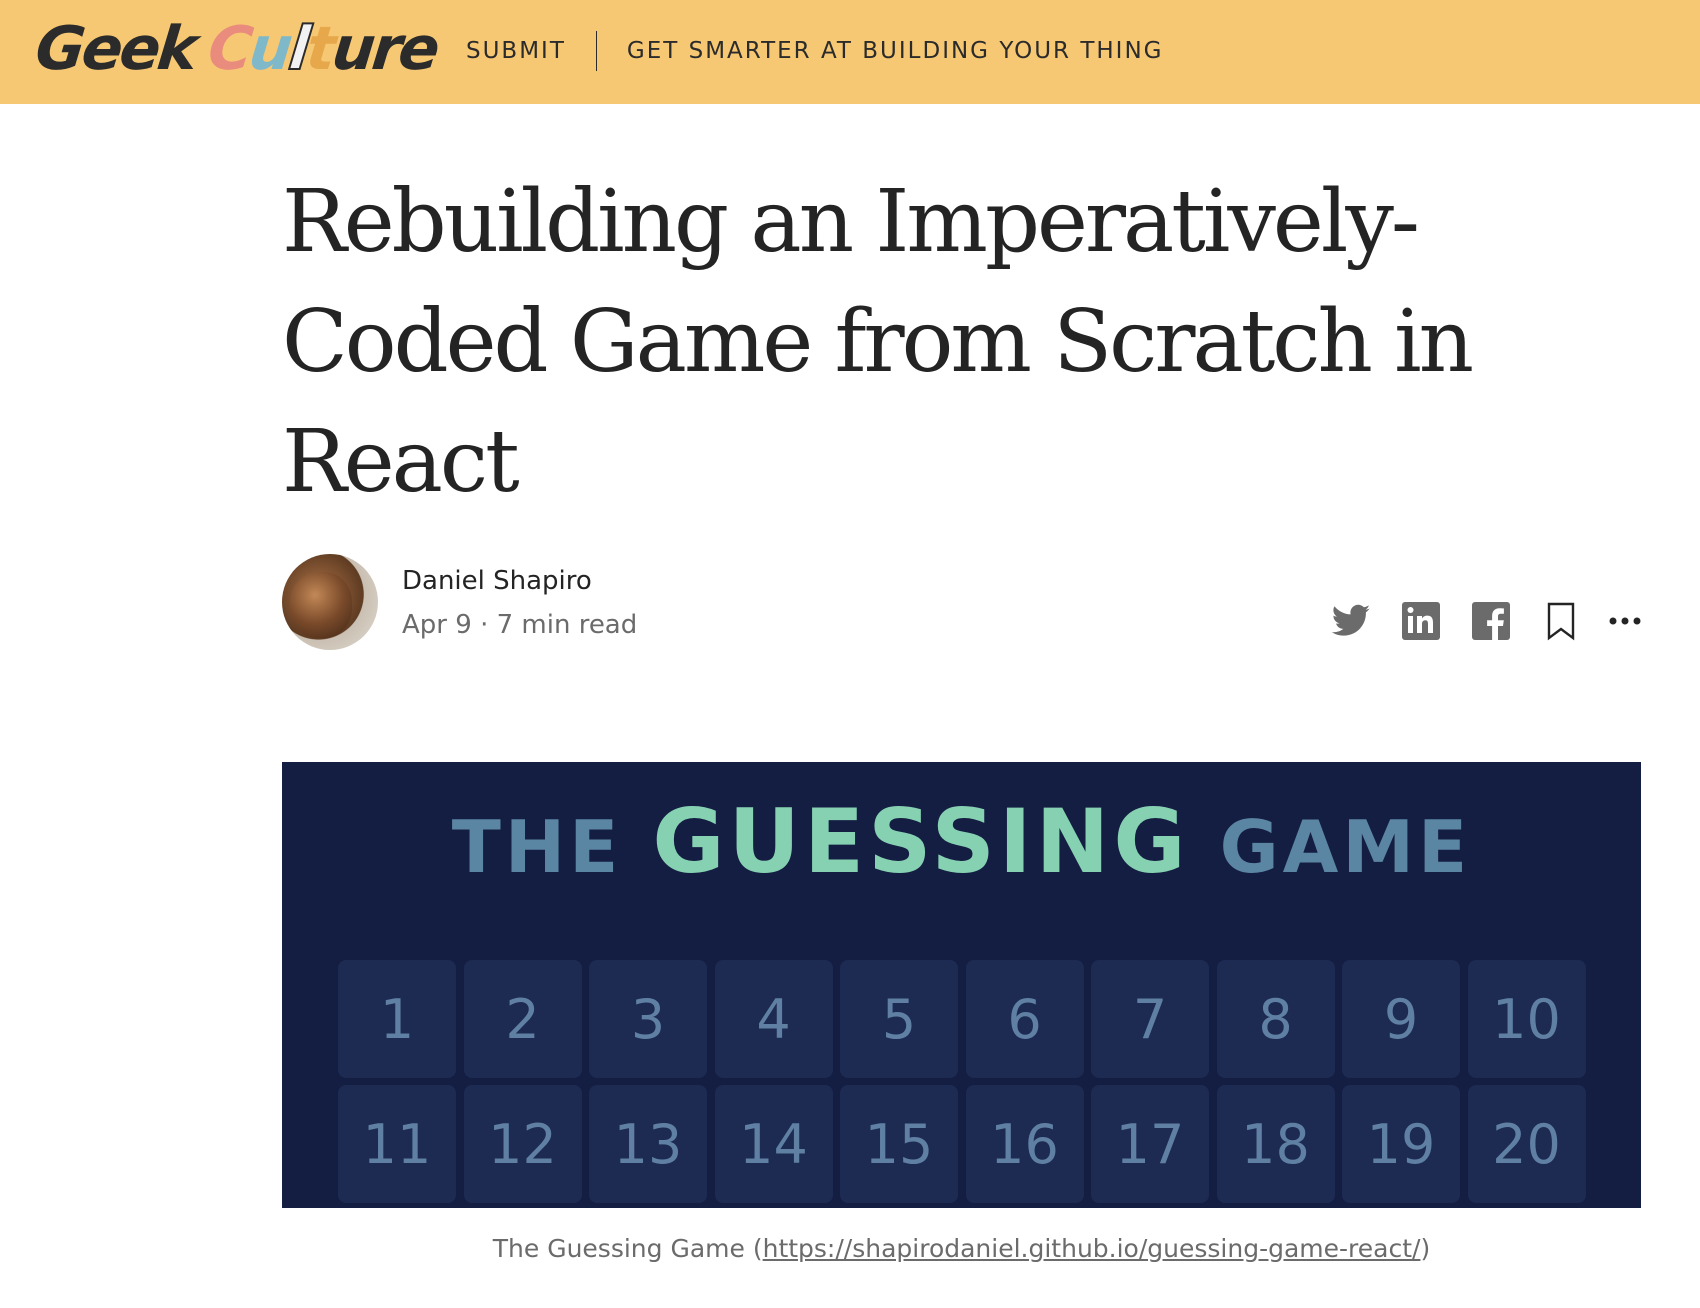  What do you see at coordinates (648, 1019) in the screenshot?
I see `number-cell: 3` at bounding box center [648, 1019].